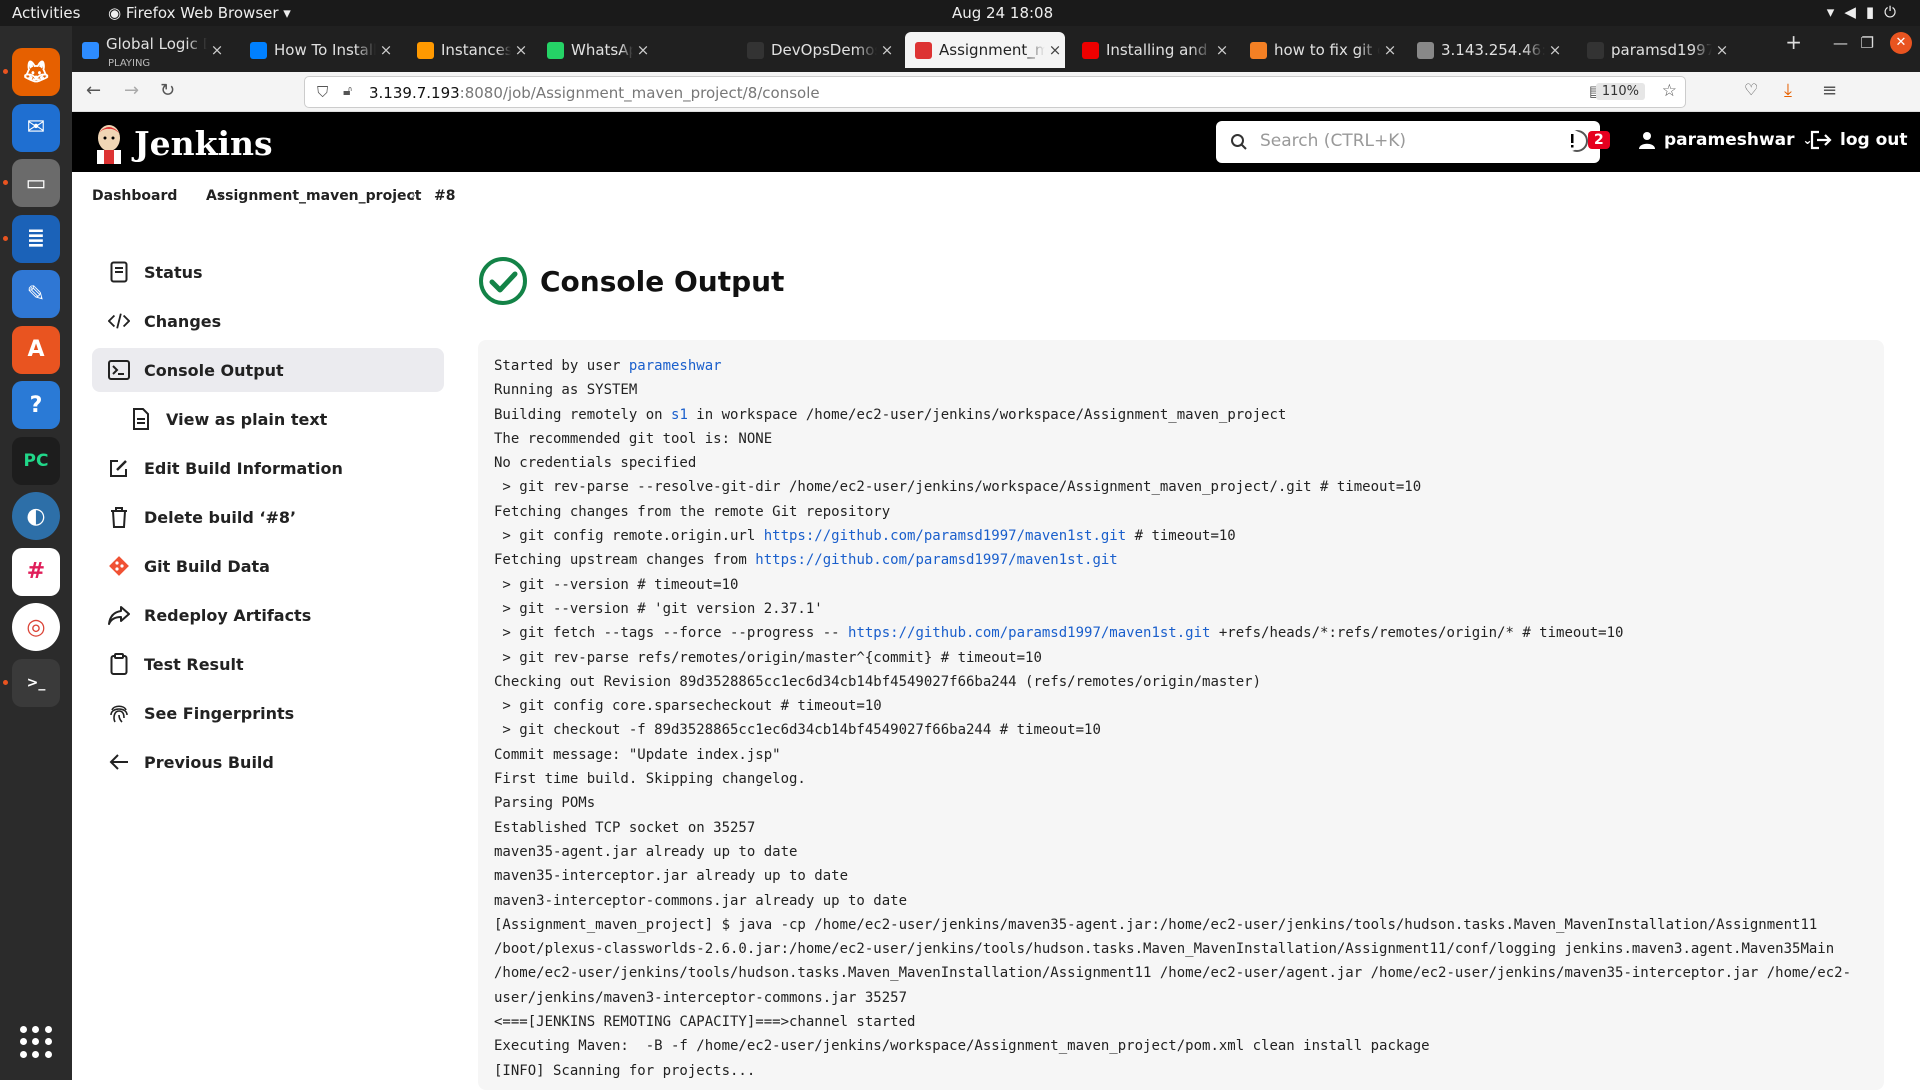  I want to click on status-icon, so click(119, 272).